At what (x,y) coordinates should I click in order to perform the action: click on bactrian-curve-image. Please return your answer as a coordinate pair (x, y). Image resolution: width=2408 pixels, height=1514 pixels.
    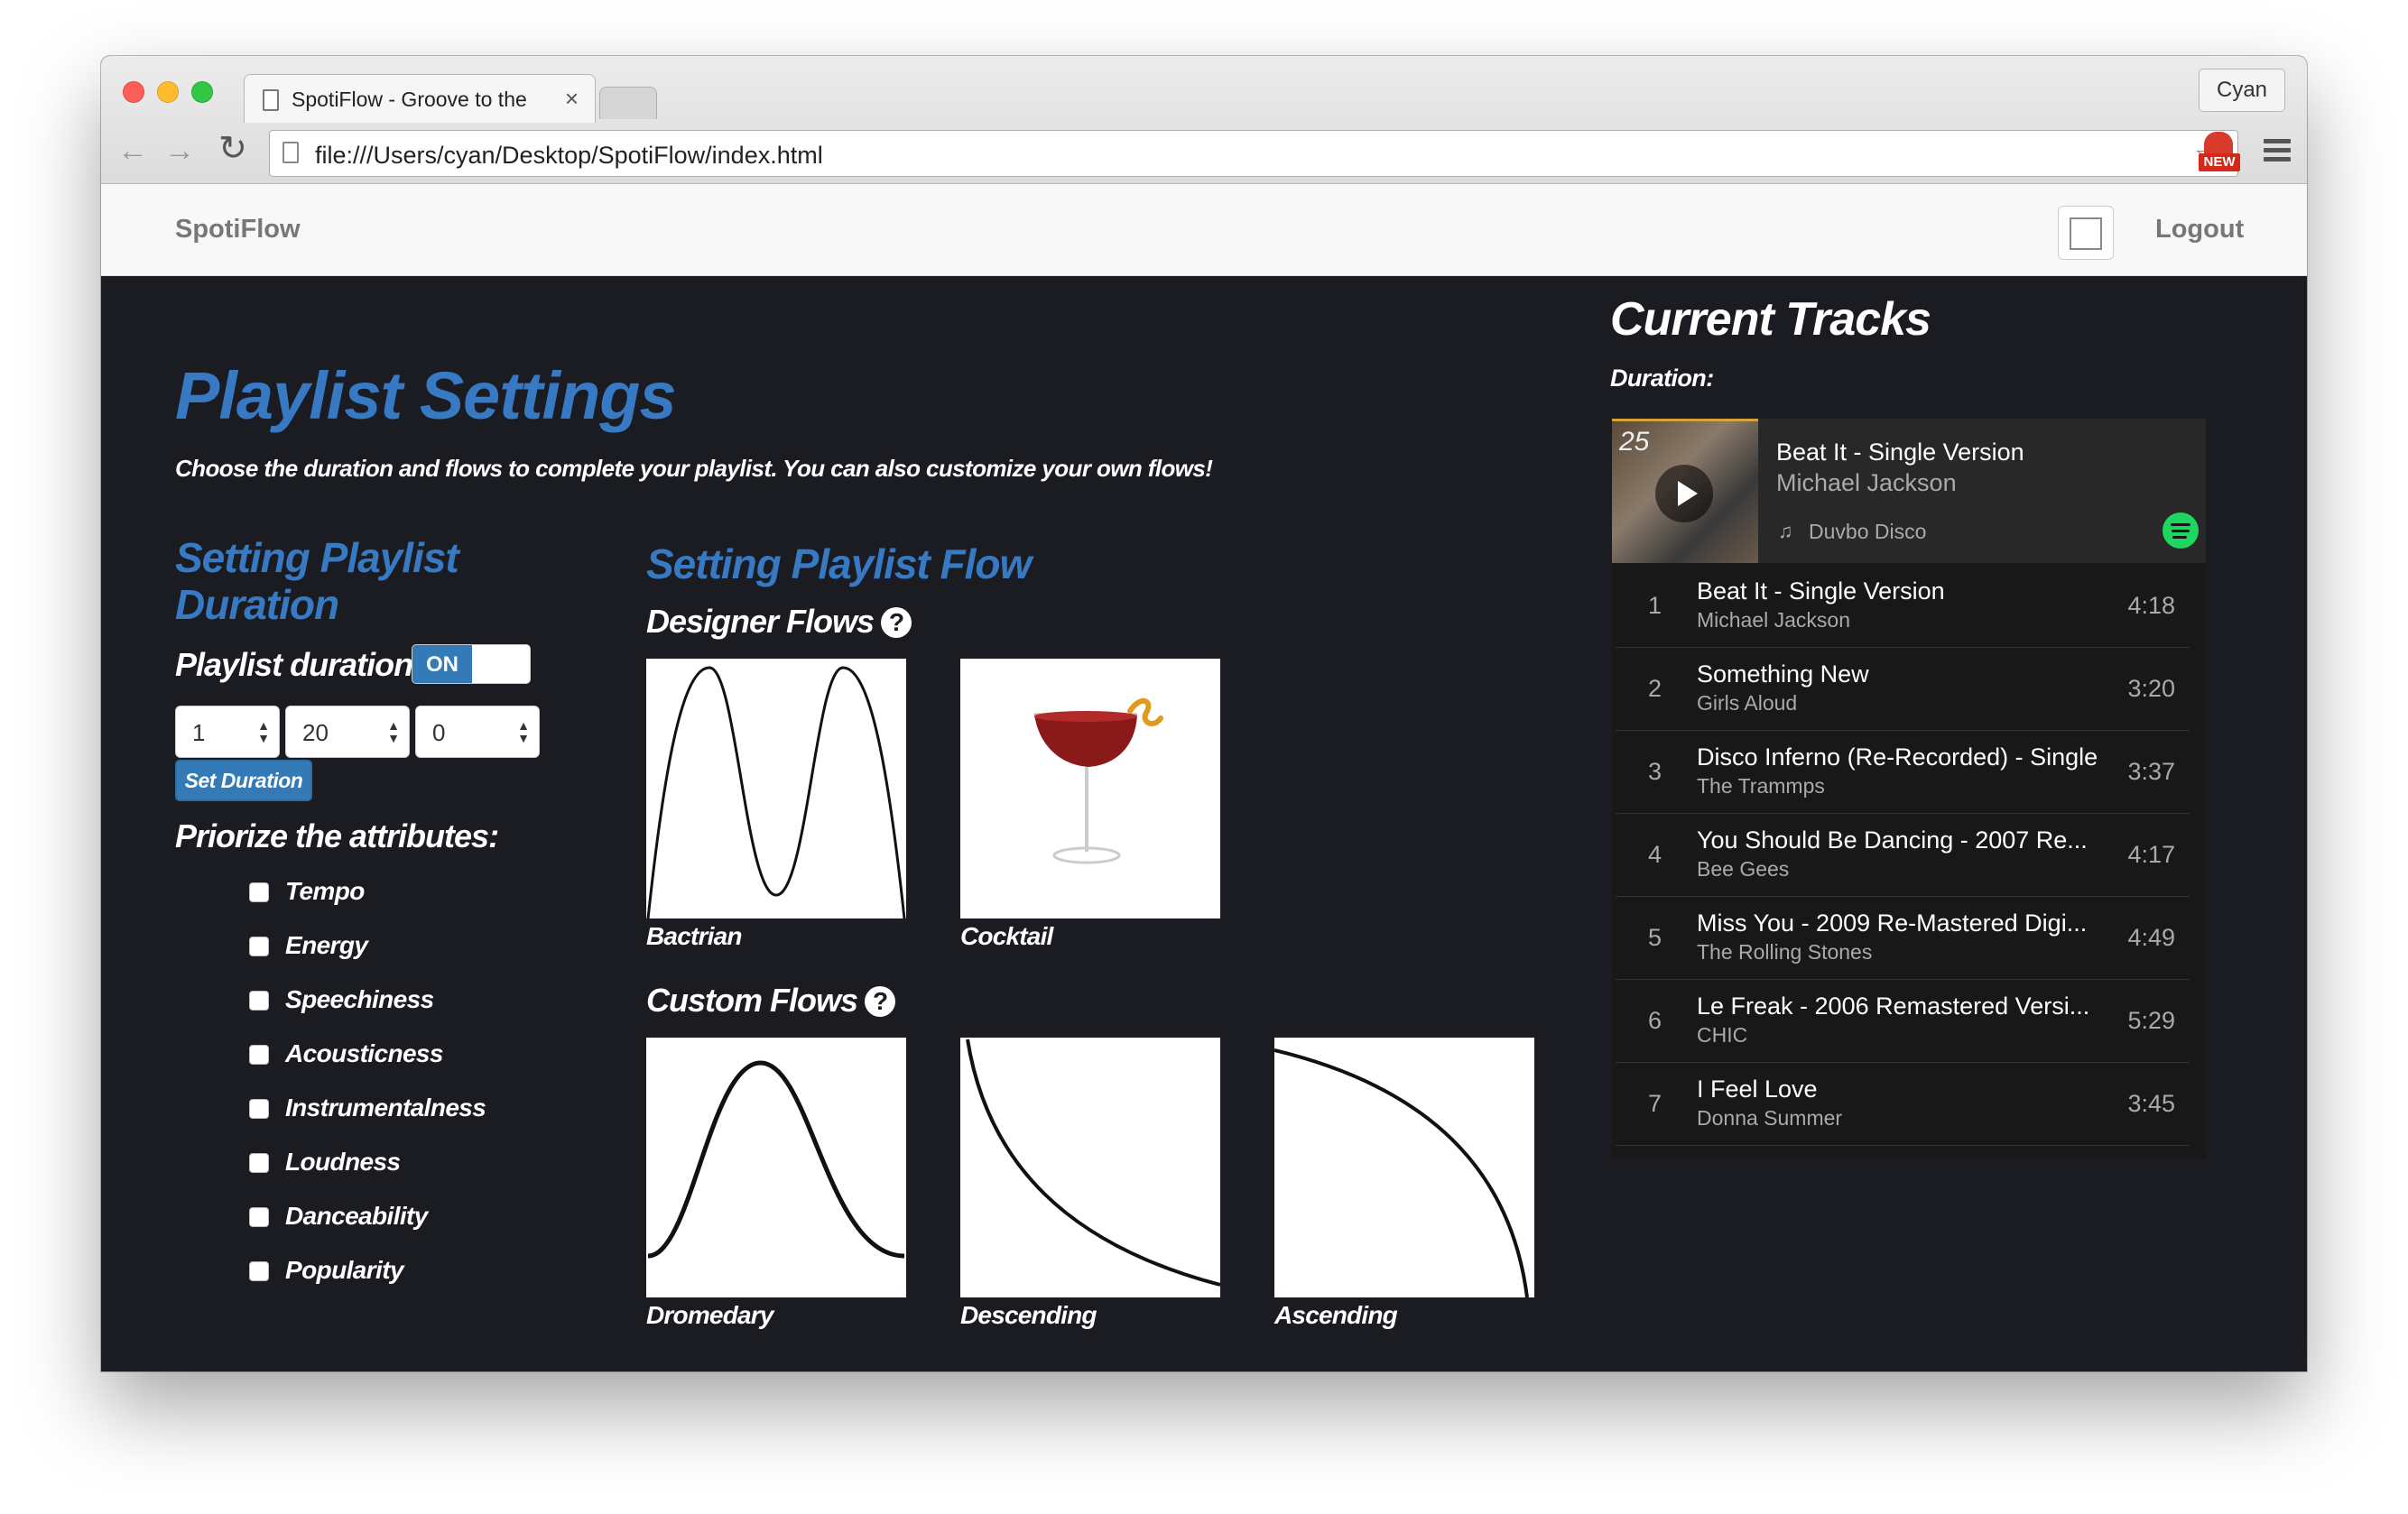
    Looking at the image, I should click on (776, 789).